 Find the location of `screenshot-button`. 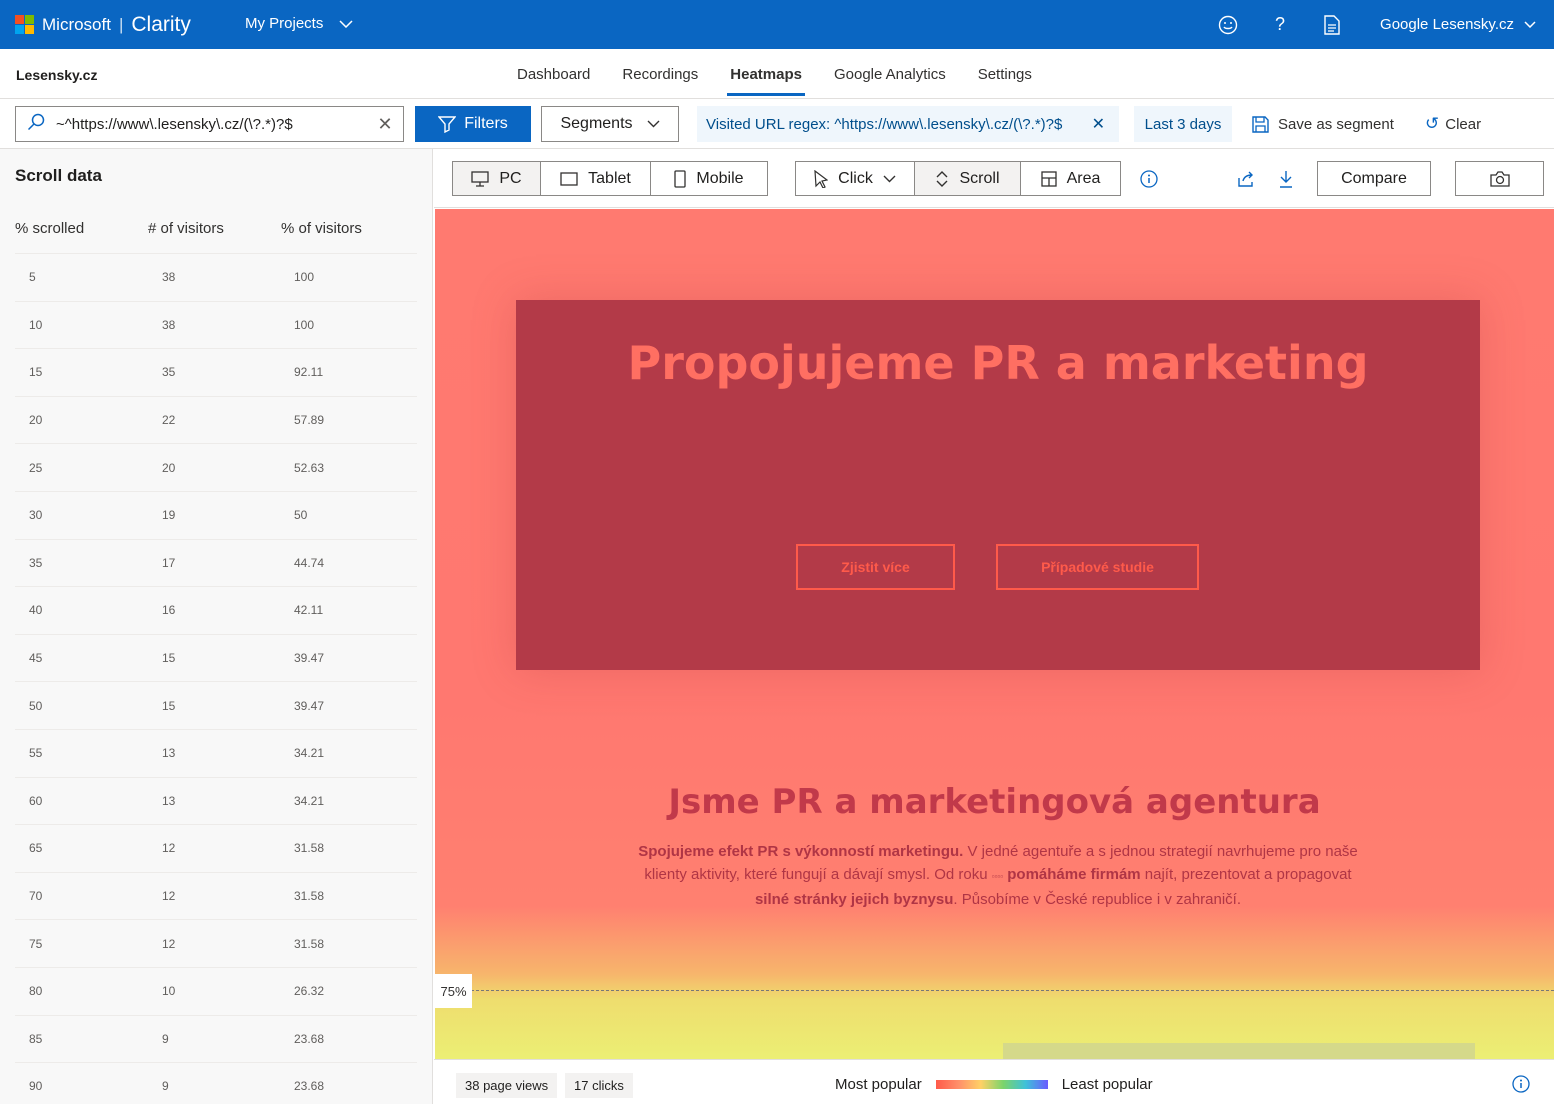

screenshot-button is located at coordinates (1499, 178).